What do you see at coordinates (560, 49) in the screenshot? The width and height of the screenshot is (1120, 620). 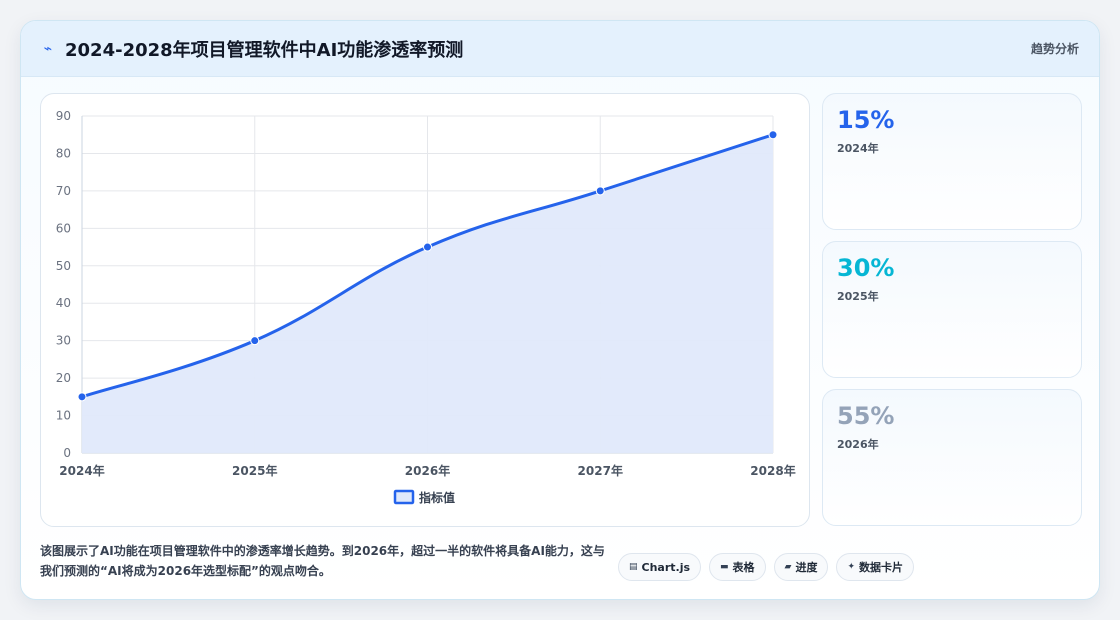 I see `card-header: ⌁ 2024-2028年项目管理软件中AI功能渗透率预测 趋势分析` at bounding box center [560, 49].